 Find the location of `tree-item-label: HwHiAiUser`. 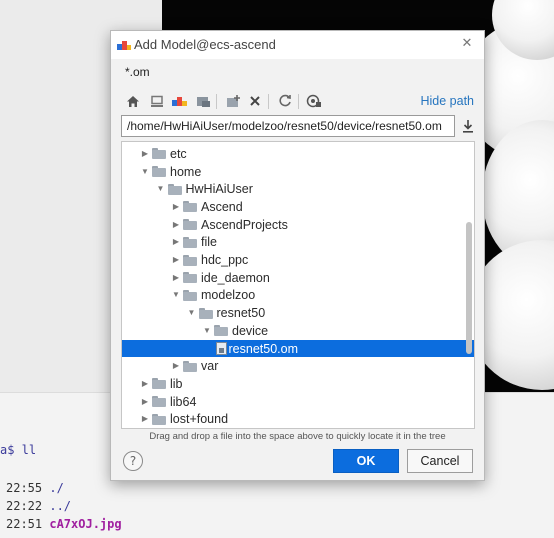

tree-item-label: HwHiAiUser is located at coordinates (219, 189).